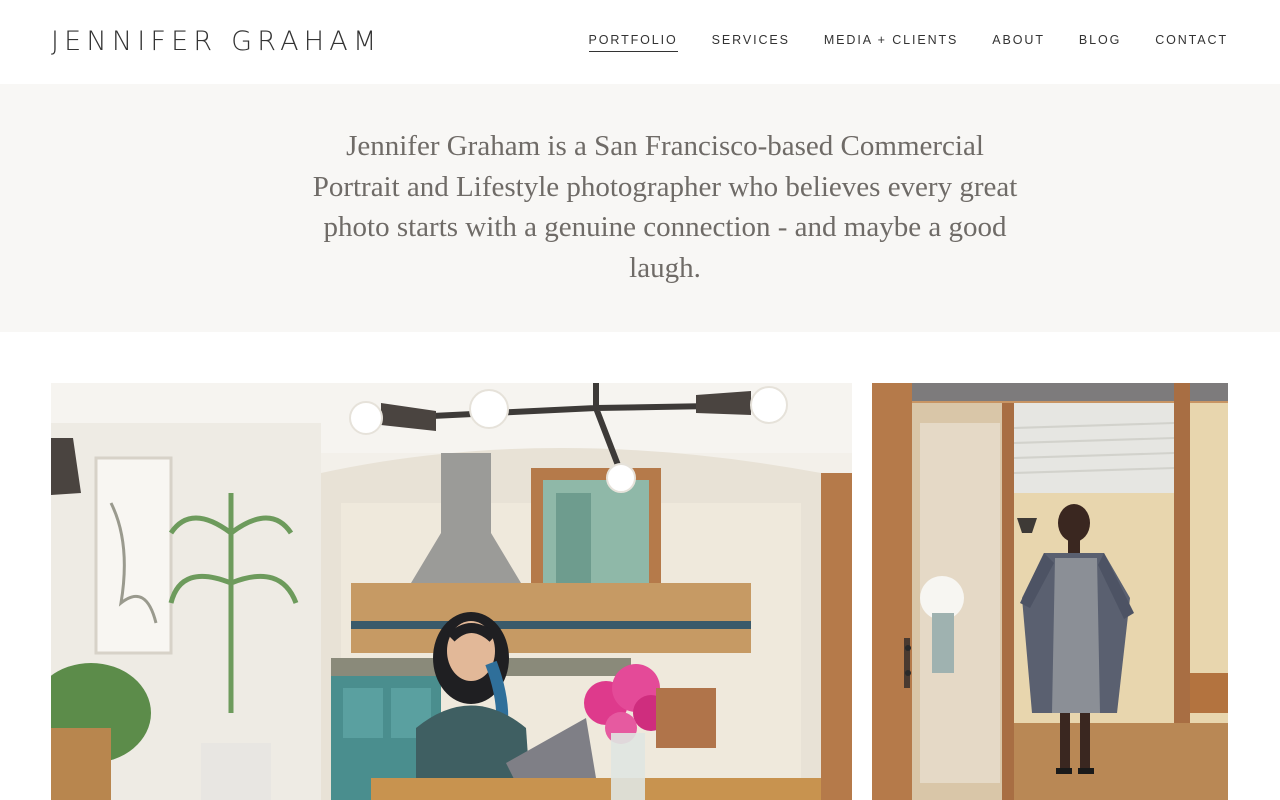 The height and width of the screenshot is (800, 1280). Describe the element at coordinates (216, 42) in the screenshot. I see `site-logo: JENNIFER GRAHAM` at that location.